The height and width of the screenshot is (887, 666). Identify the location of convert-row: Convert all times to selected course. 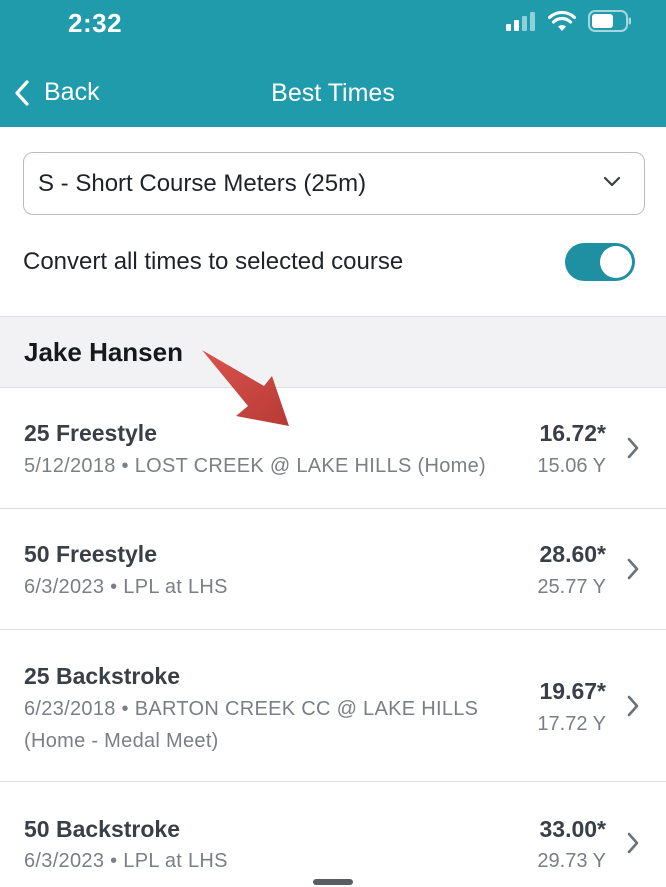
(329, 262).